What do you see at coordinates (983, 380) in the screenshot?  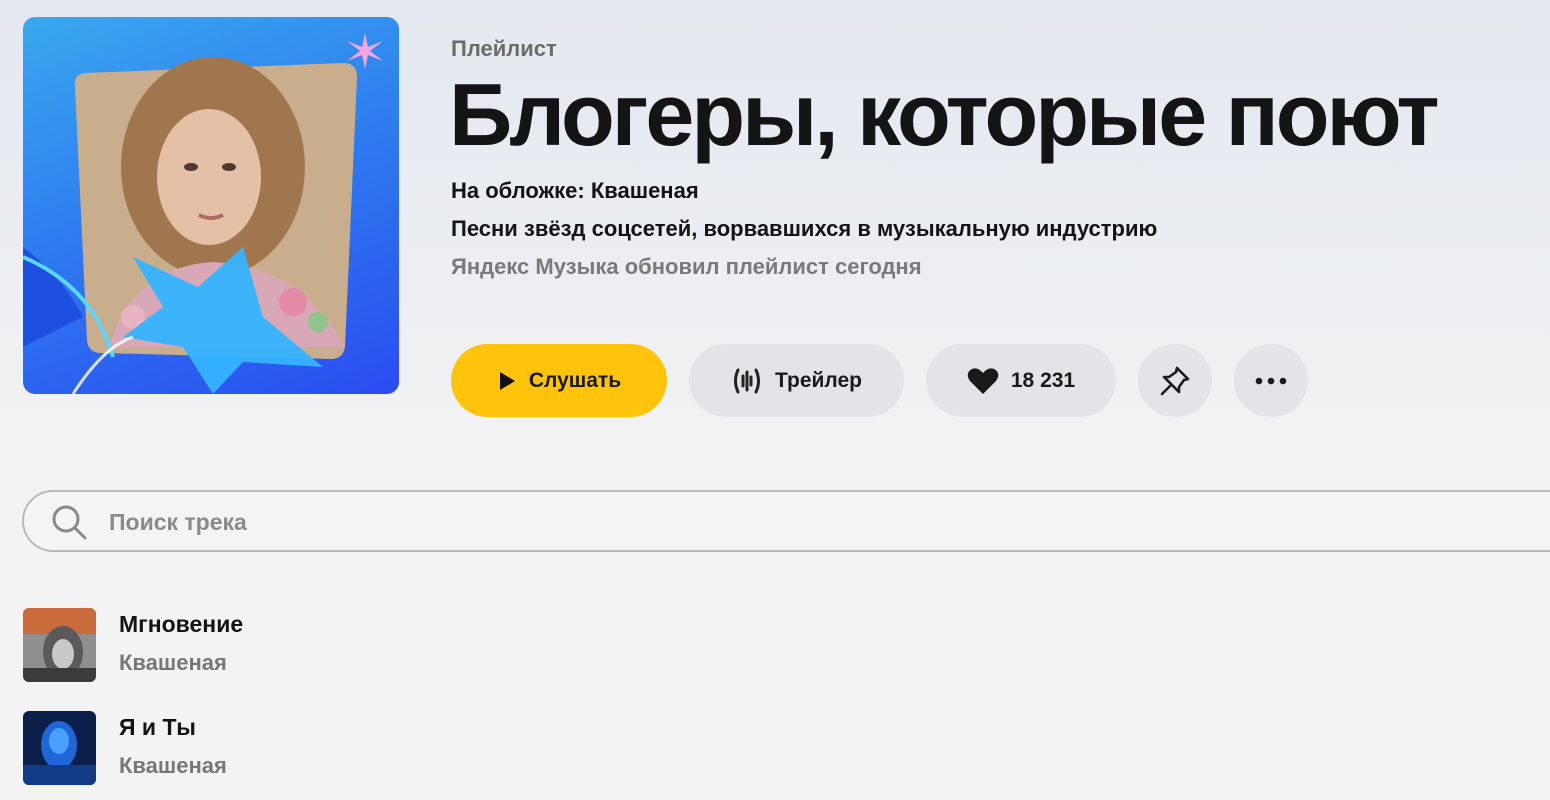 I see `heart-icon` at bounding box center [983, 380].